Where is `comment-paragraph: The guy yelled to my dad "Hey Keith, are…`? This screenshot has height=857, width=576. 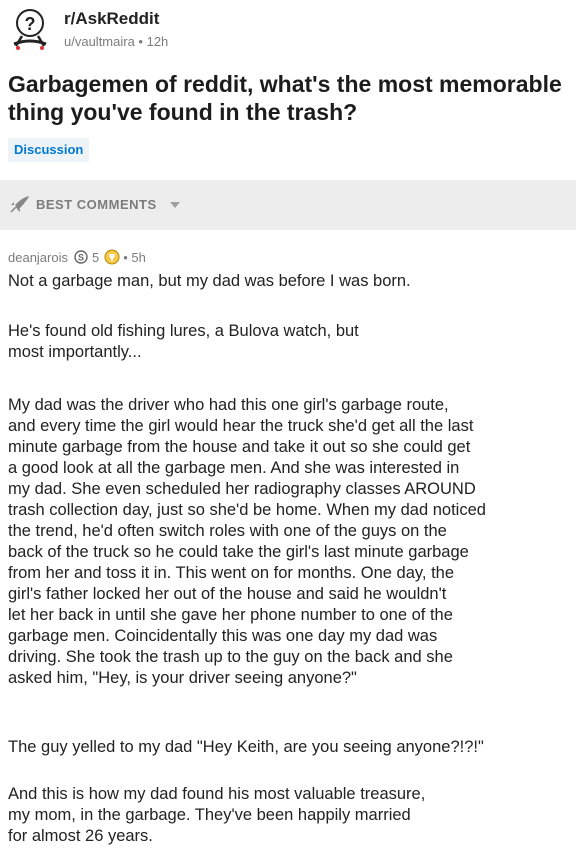 comment-paragraph: The guy yelled to my dad "Hey Keith, are… is located at coordinates (246, 747).